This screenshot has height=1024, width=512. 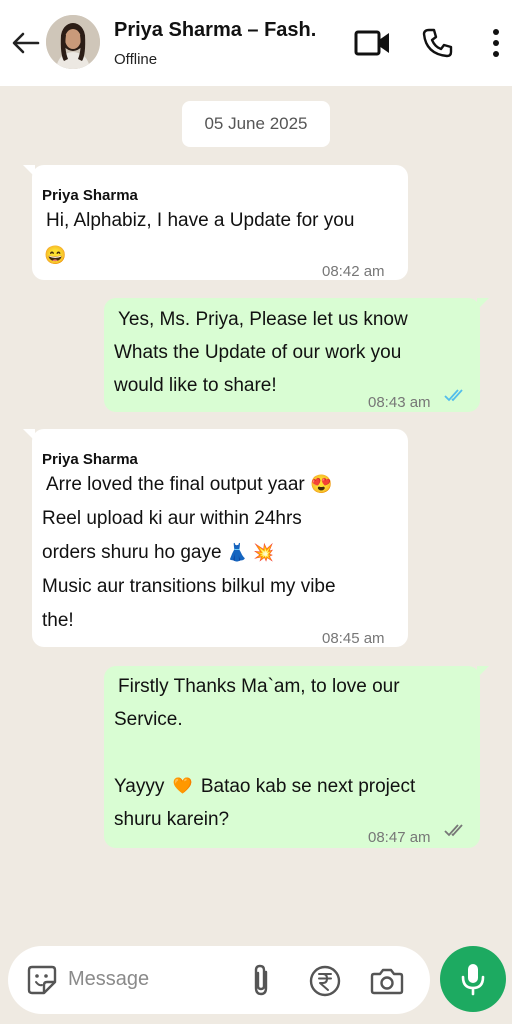 What do you see at coordinates (256, 43) in the screenshot?
I see `chat-header: Priya Sharma – Fash. Offline` at bounding box center [256, 43].